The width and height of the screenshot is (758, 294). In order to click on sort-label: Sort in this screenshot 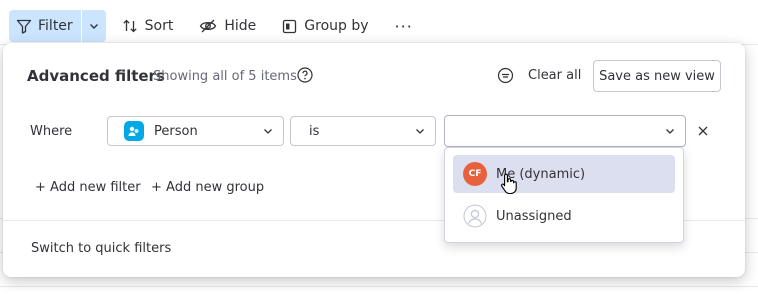, I will do `click(159, 26)`.